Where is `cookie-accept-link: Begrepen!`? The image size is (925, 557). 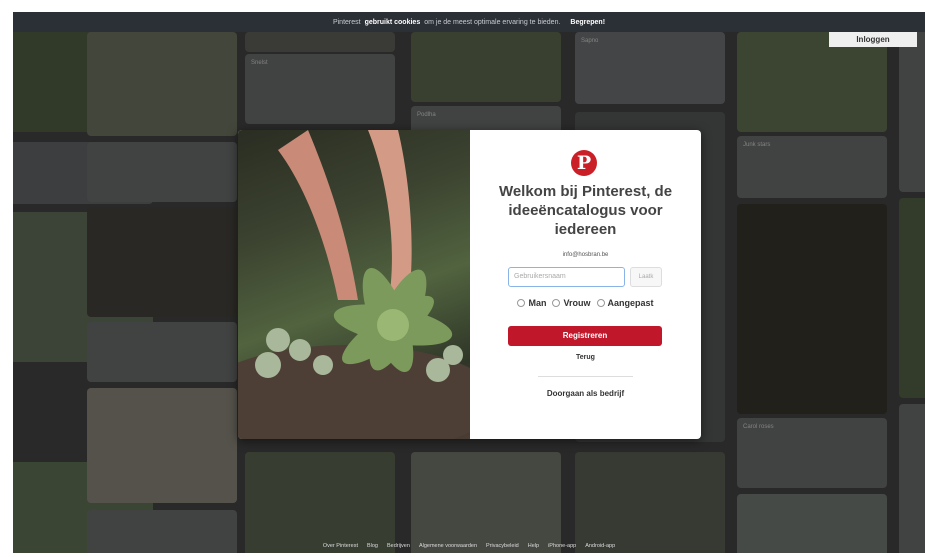
cookie-accept-link: Begrepen! is located at coordinates (587, 22).